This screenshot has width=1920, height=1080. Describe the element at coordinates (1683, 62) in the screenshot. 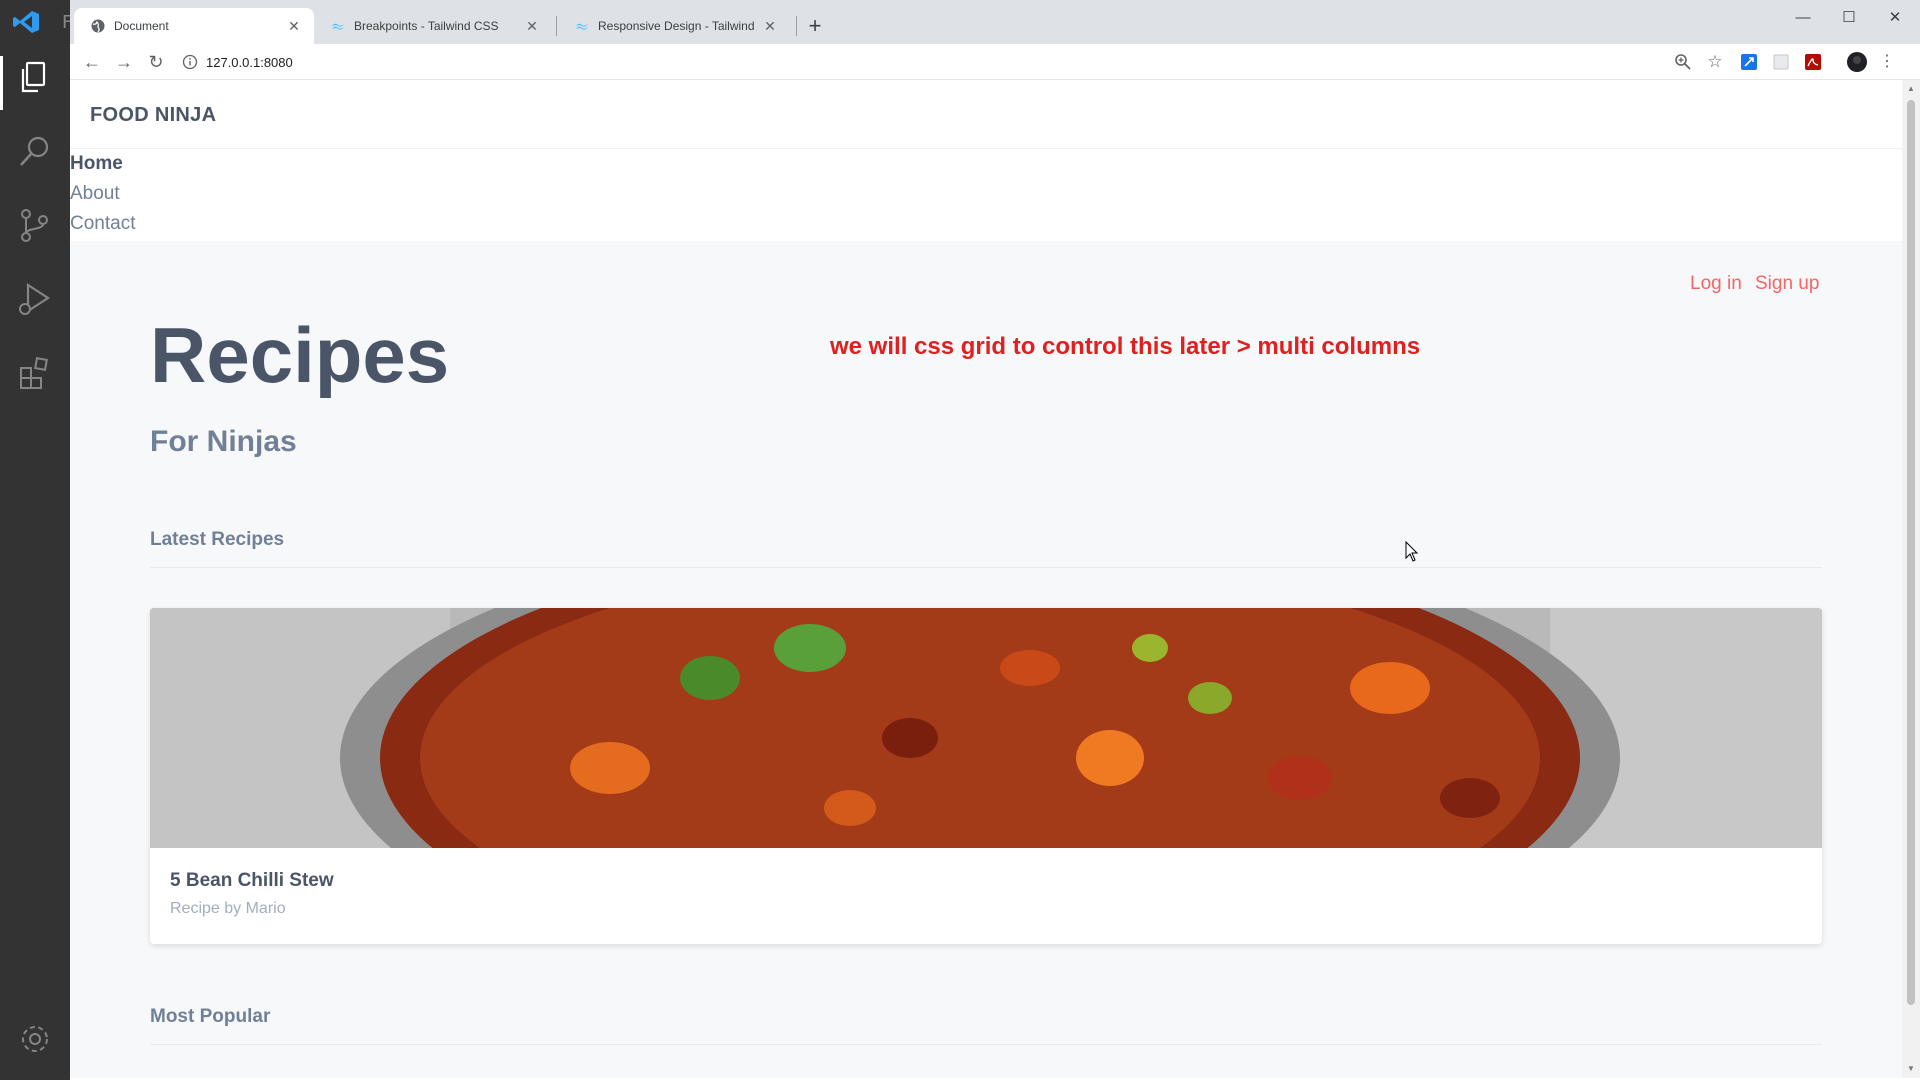

I see `zoom-icon` at that location.